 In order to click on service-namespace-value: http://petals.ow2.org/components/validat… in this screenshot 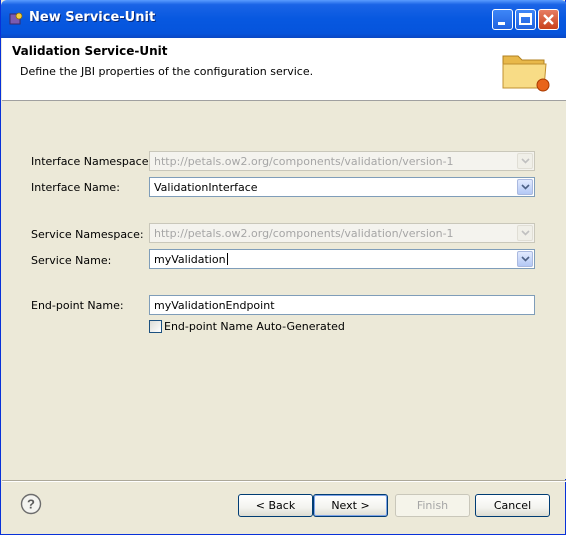, I will do `click(304, 233)`.